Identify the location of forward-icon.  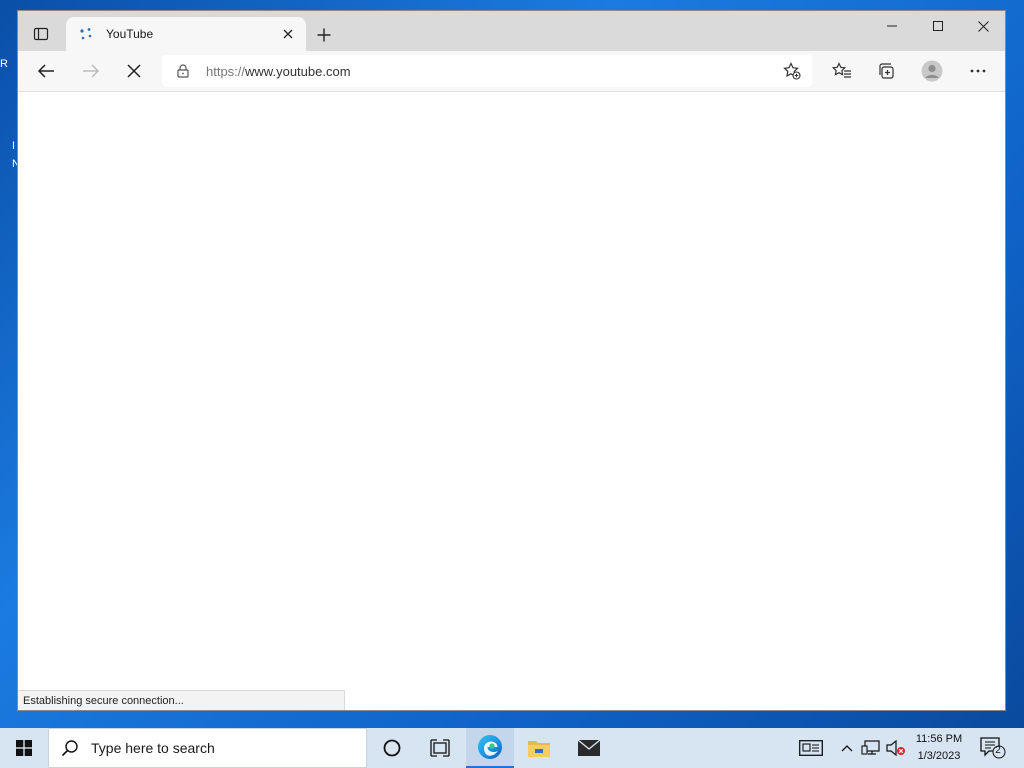
(91, 71).